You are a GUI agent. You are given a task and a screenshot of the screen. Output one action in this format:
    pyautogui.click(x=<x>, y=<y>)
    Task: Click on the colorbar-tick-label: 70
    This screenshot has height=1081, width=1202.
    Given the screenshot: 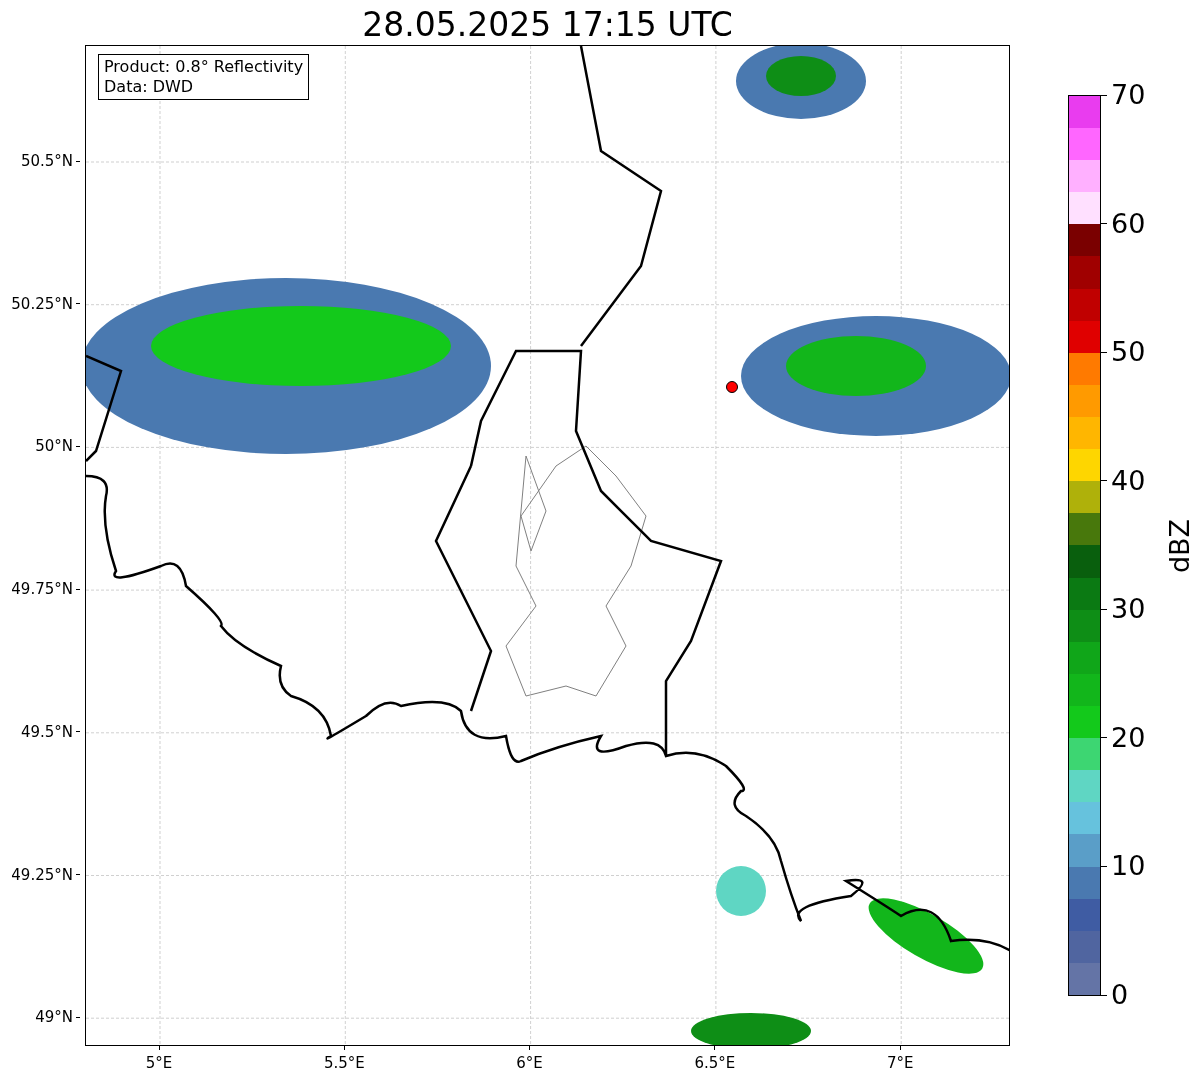 What is the action you would take?
    pyautogui.click(x=1128, y=95)
    